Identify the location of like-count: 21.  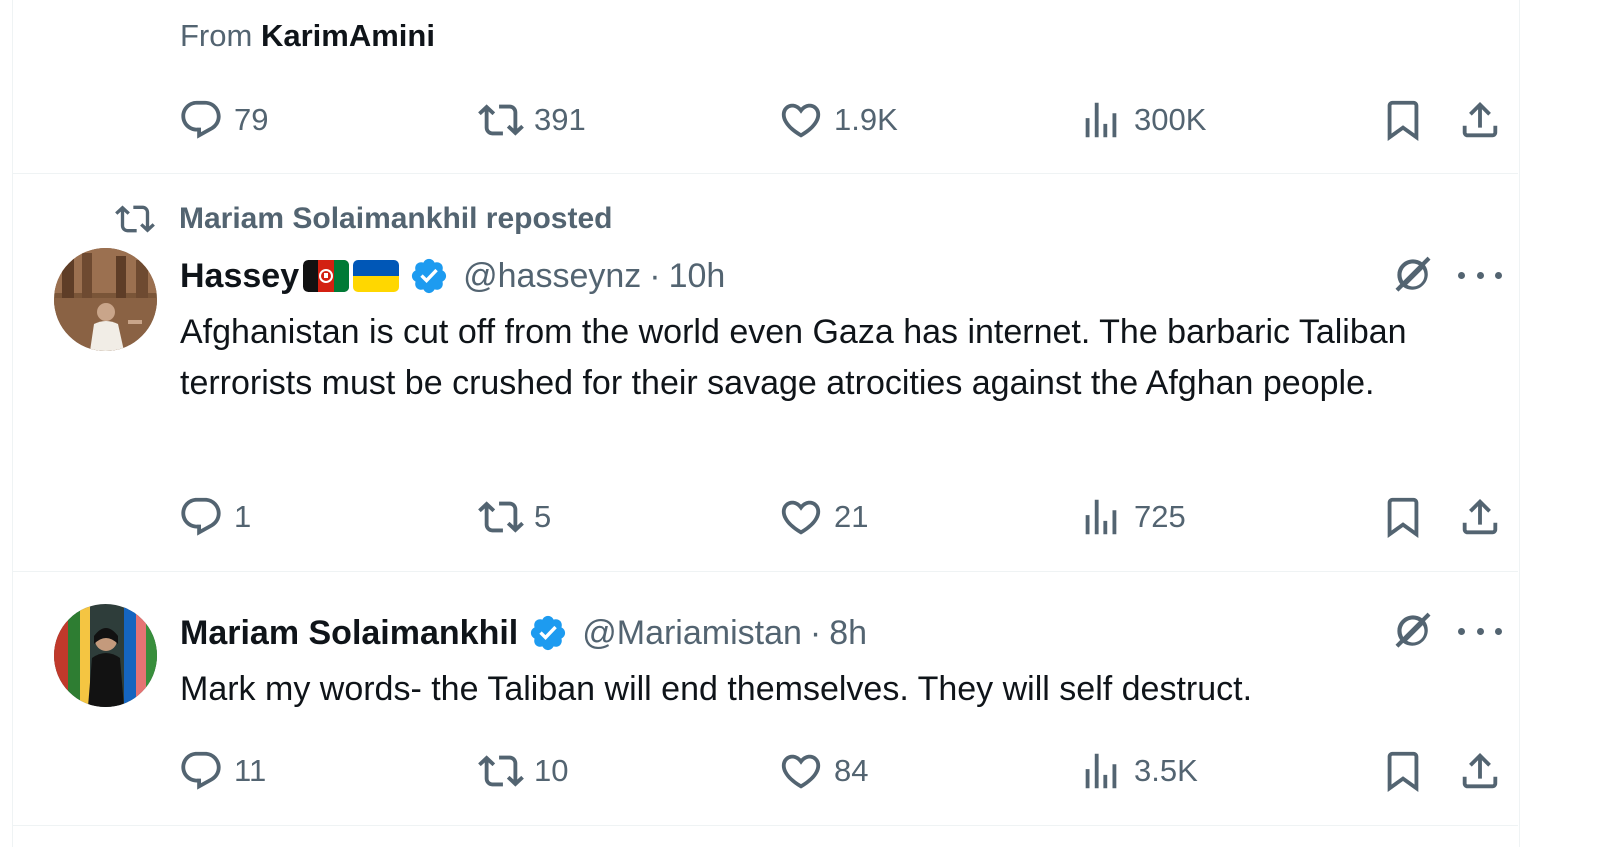
(851, 516).